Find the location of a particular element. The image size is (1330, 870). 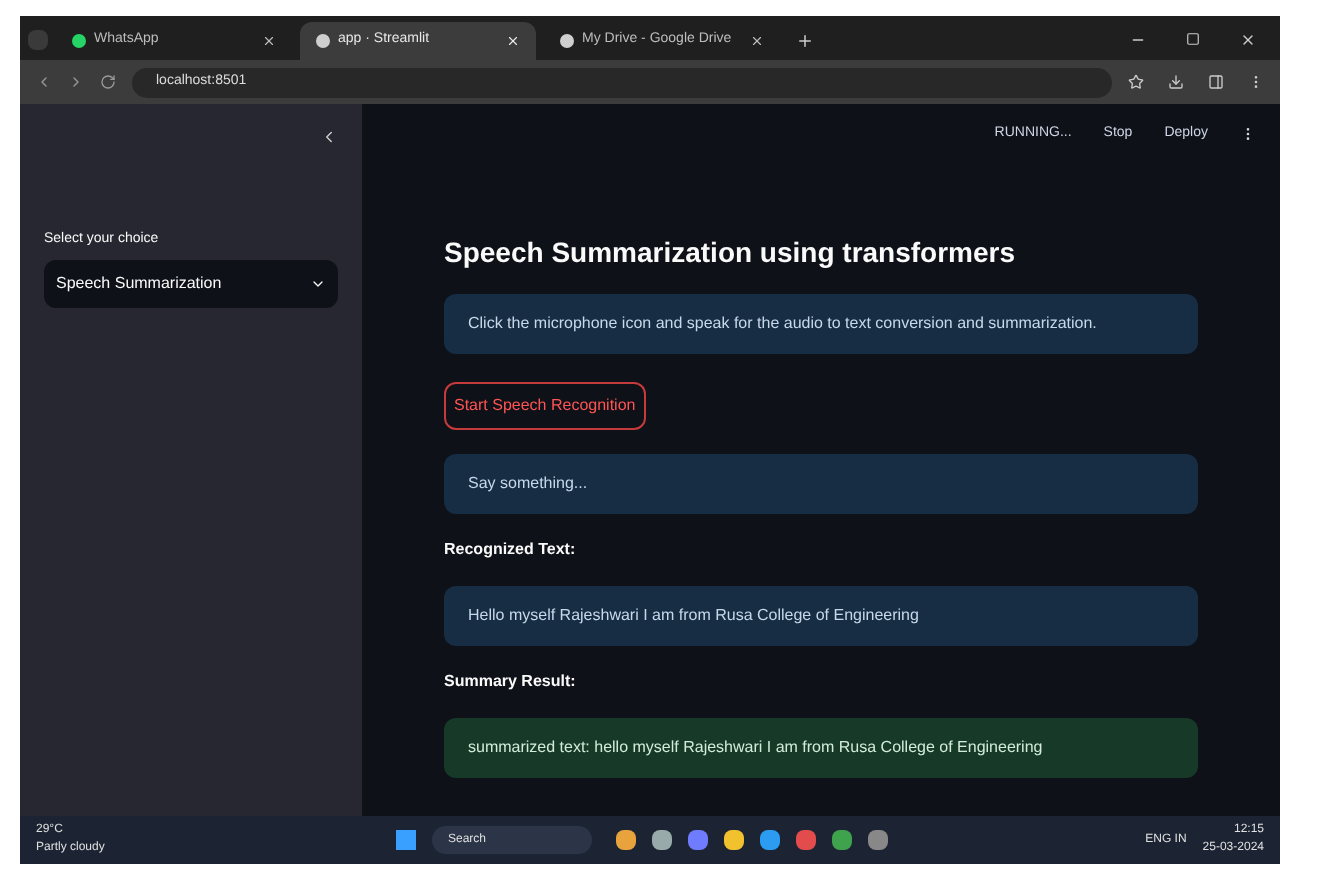

close-icon is located at coordinates (1248, 40).